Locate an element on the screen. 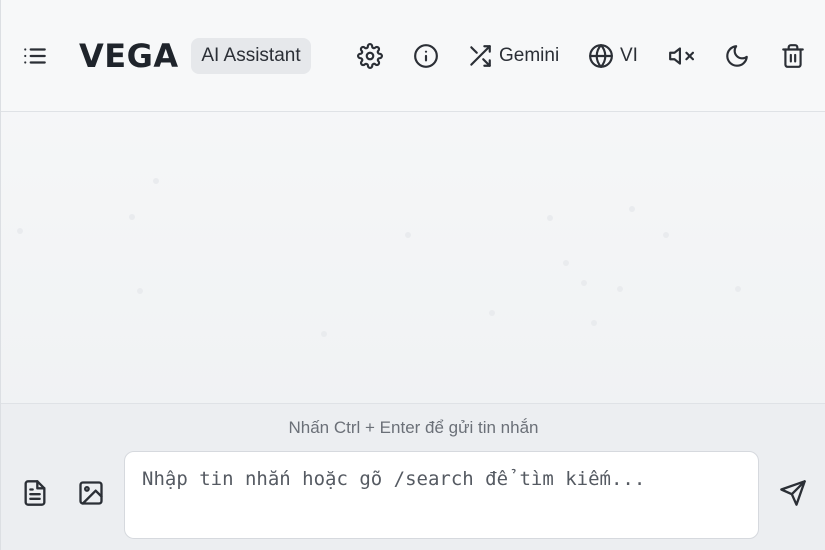 This screenshot has width=825, height=550. message-input is located at coordinates (441, 495).